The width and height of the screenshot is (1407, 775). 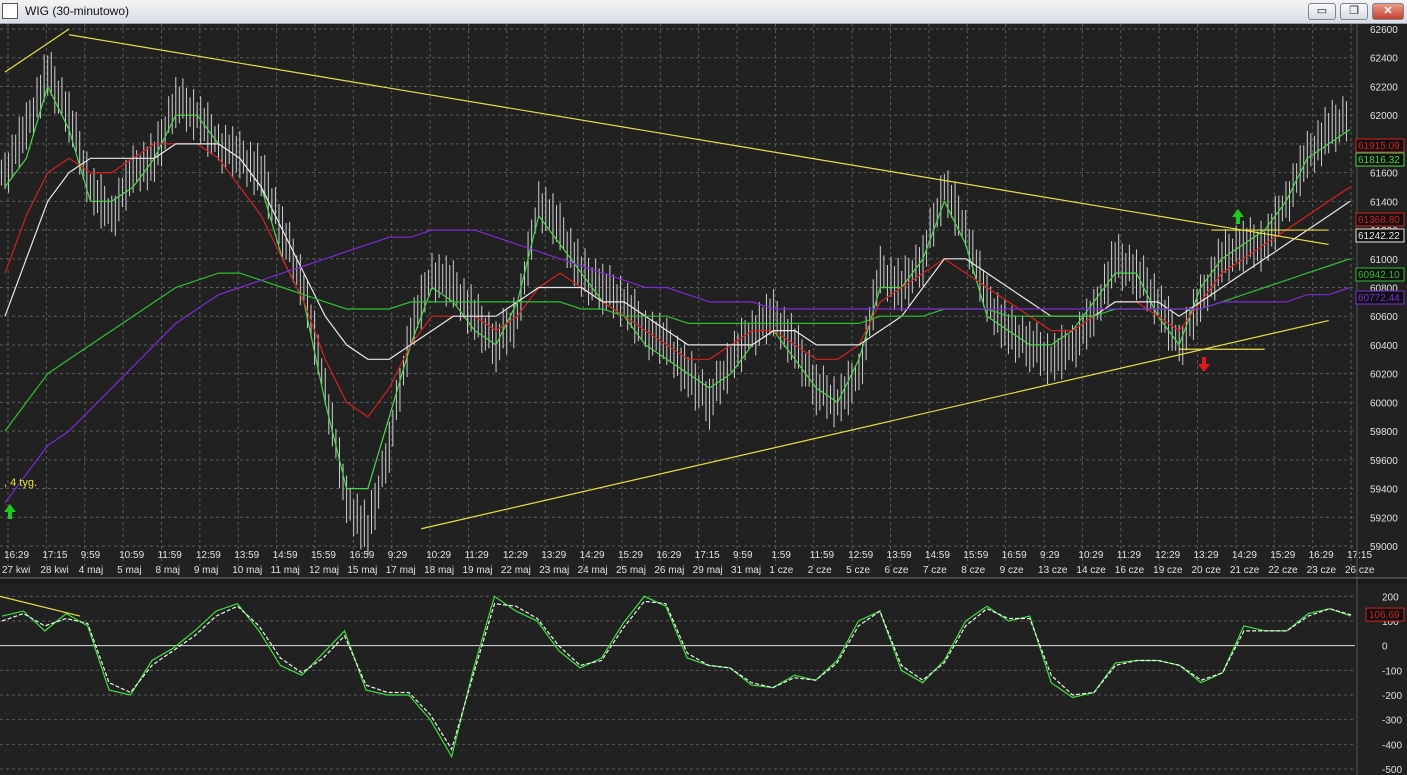 I want to click on date-tick-label: 21 cze, so click(x=1245, y=570).